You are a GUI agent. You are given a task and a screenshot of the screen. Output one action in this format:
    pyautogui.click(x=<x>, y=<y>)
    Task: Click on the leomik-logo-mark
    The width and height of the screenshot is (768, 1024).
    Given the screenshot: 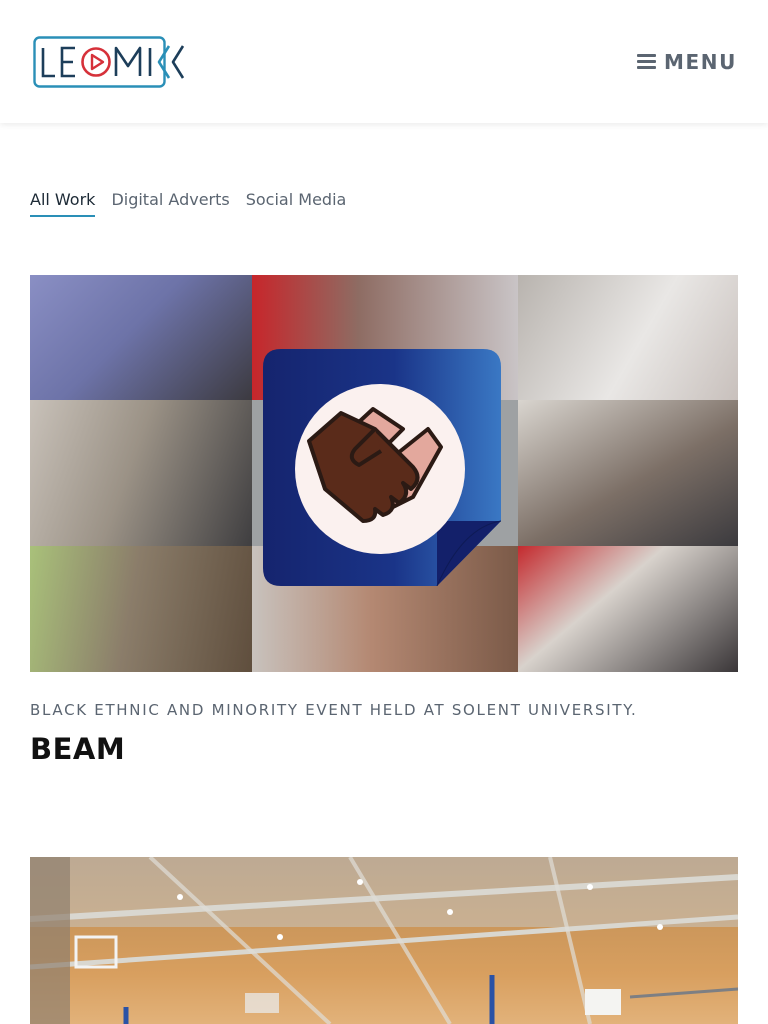 What is the action you would take?
    pyautogui.click(x=109, y=62)
    